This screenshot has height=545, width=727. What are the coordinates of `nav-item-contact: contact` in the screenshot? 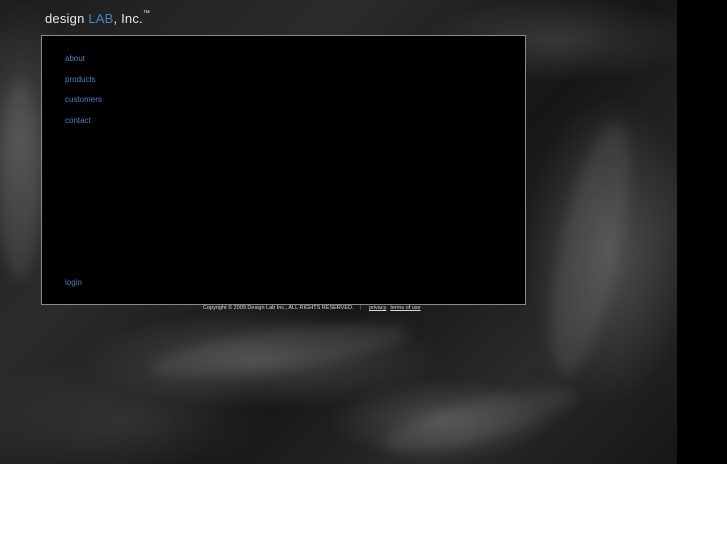 It's located at (83, 126).